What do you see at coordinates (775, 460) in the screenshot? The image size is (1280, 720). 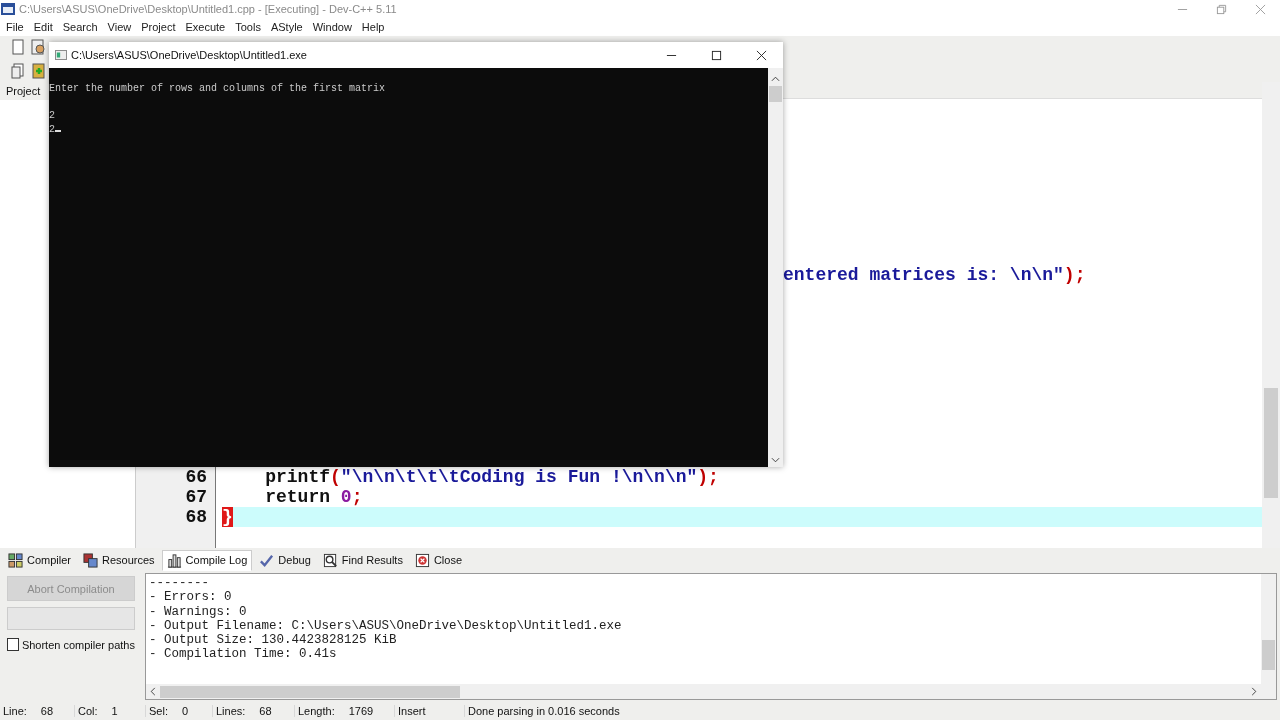 I see `scroll-down-icon` at bounding box center [775, 460].